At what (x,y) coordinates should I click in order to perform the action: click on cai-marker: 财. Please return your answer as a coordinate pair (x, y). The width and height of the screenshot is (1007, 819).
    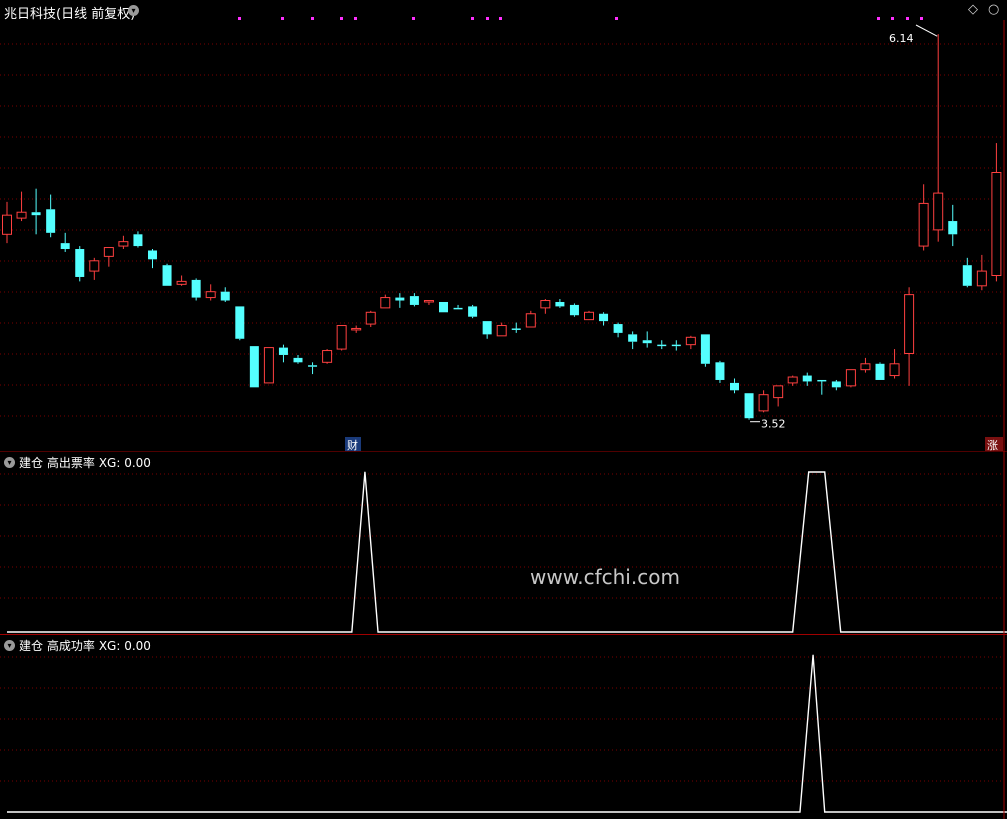
    Looking at the image, I should click on (353, 444).